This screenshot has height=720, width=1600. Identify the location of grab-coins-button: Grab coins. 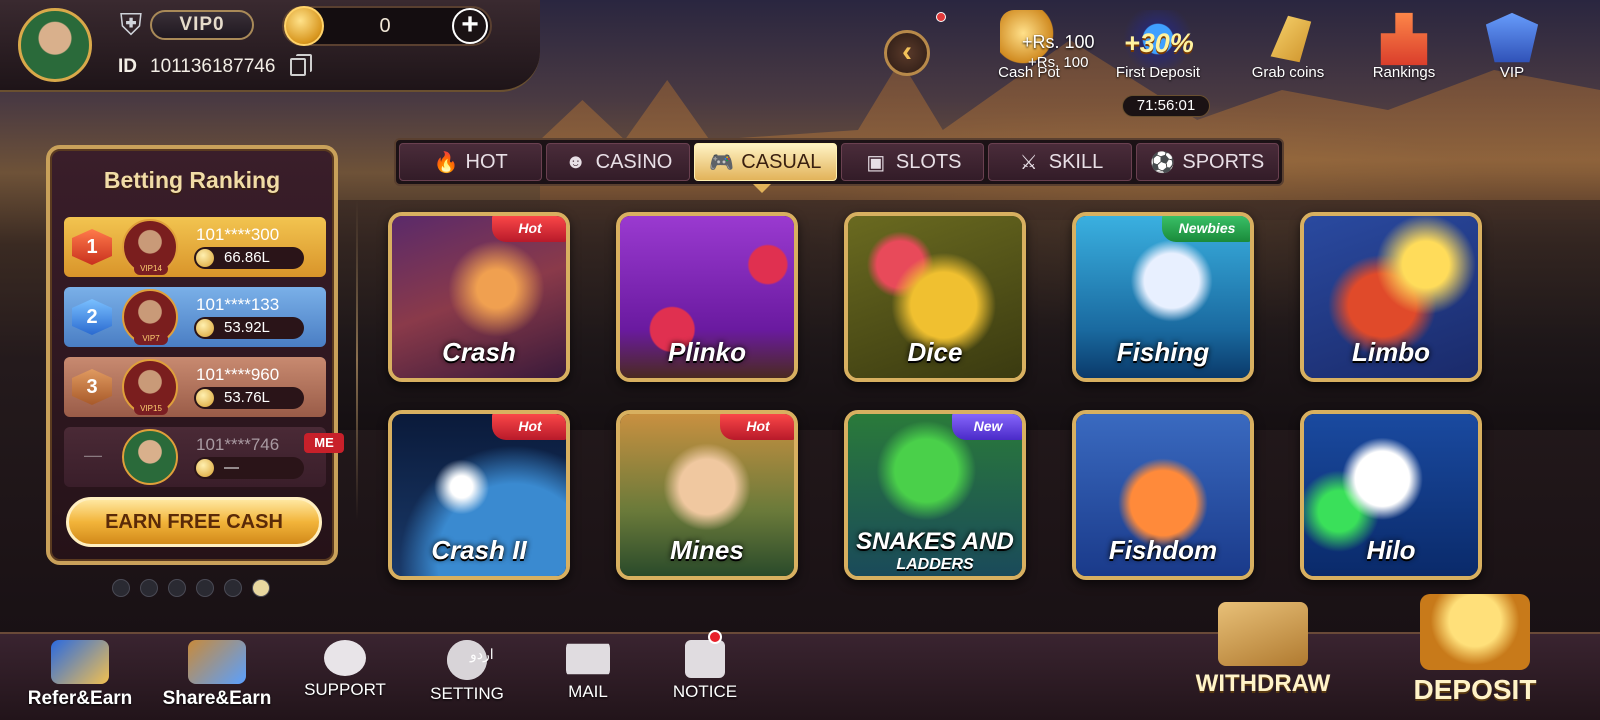
(1288, 45).